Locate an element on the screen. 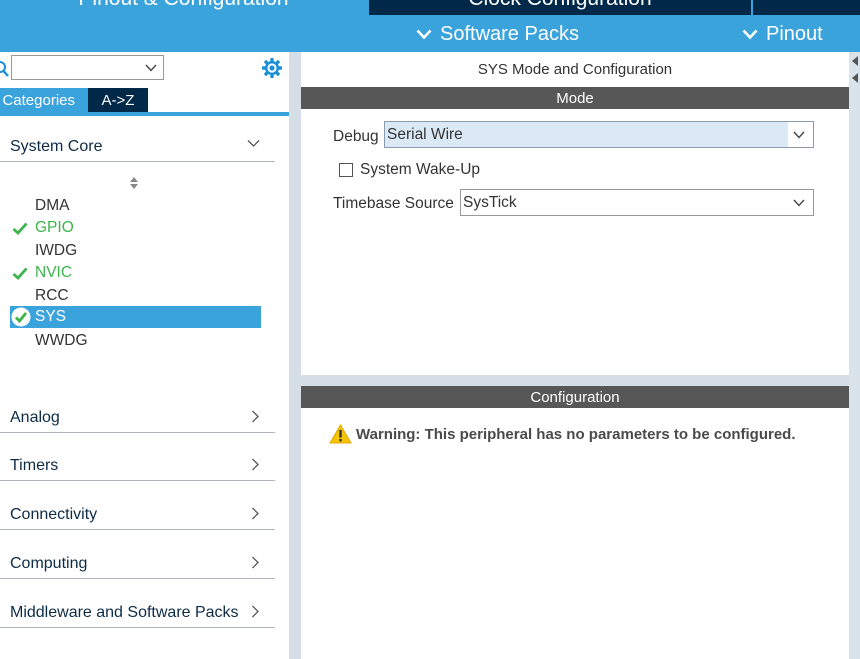 The image size is (860, 659). mode-section-label: Mode is located at coordinates (575, 98).